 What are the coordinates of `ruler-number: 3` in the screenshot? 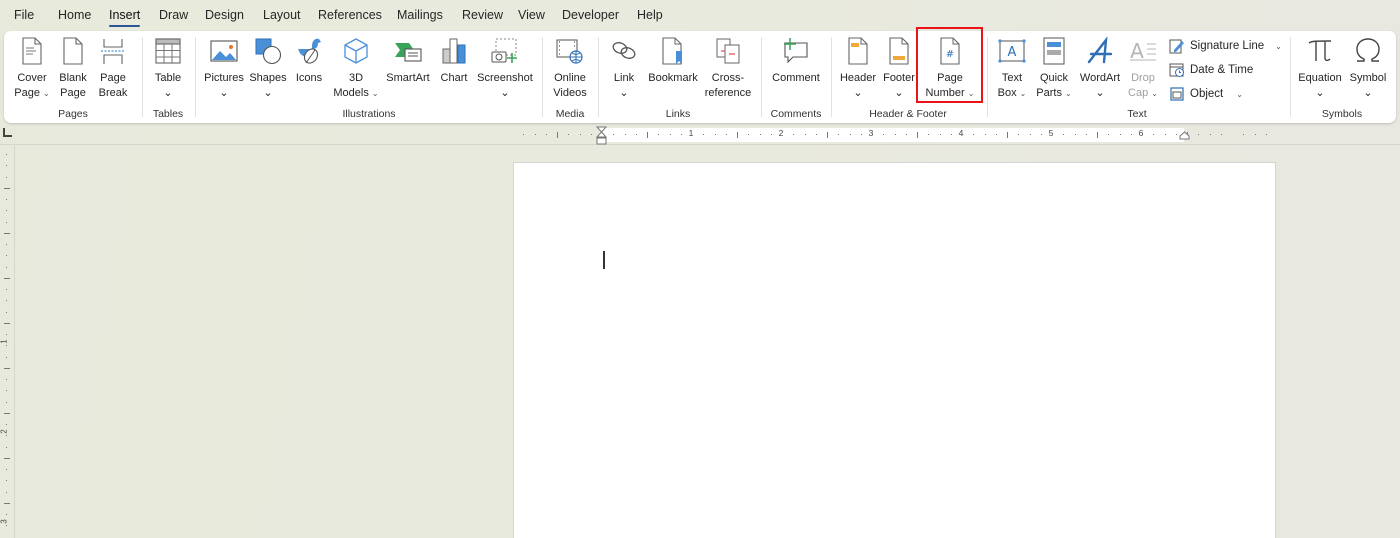 It's located at (871, 133).